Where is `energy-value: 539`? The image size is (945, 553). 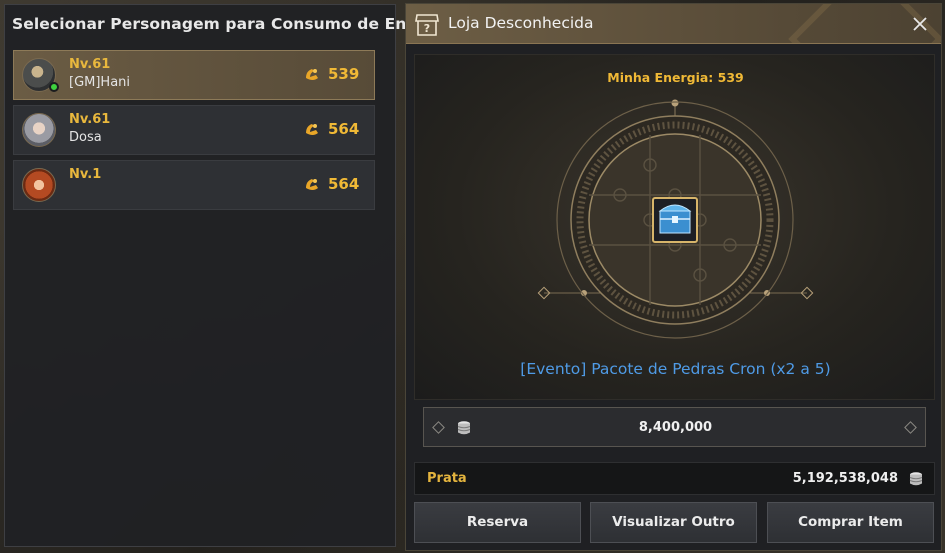 energy-value: 539 is located at coordinates (344, 74).